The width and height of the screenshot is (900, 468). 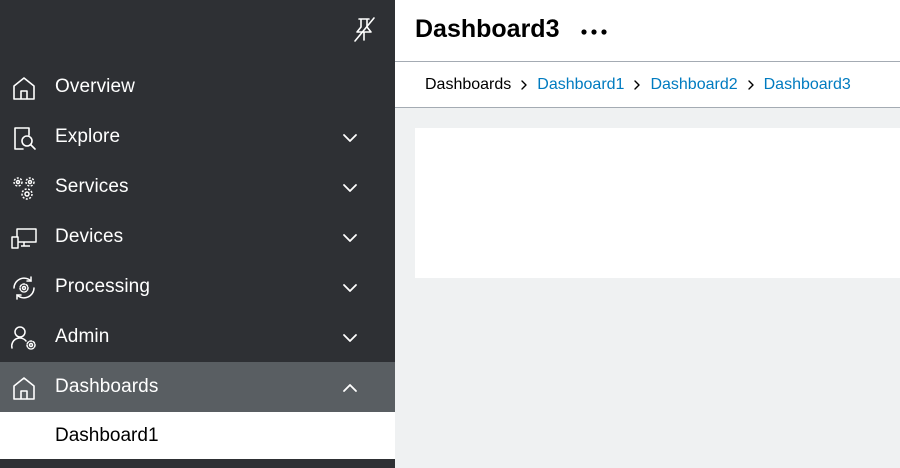 What do you see at coordinates (82, 336) in the screenshot?
I see `sidebar-item-label: Admin` at bounding box center [82, 336].